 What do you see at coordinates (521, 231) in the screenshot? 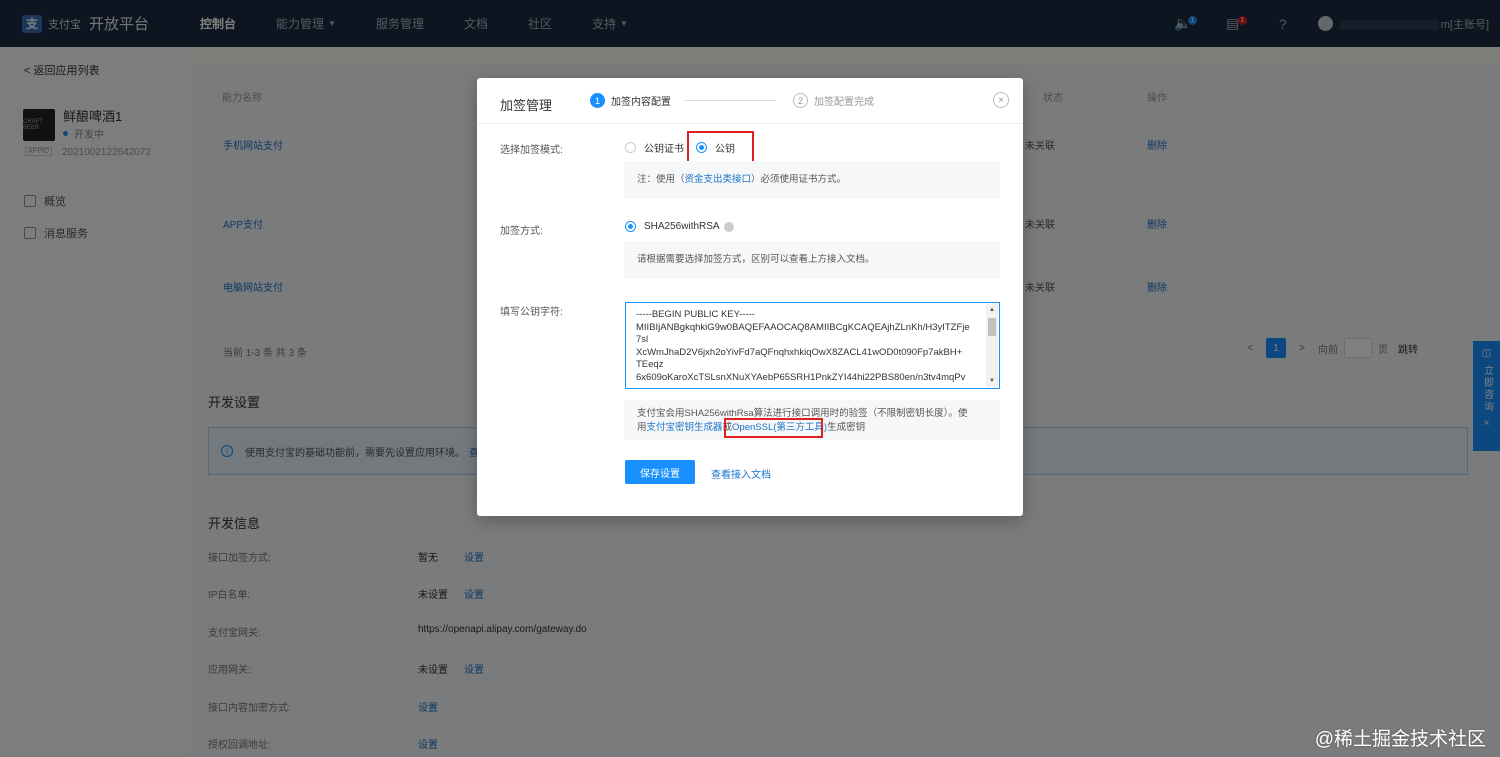
I see `method-label: 加签方式:` at bounding box center [521, 231].